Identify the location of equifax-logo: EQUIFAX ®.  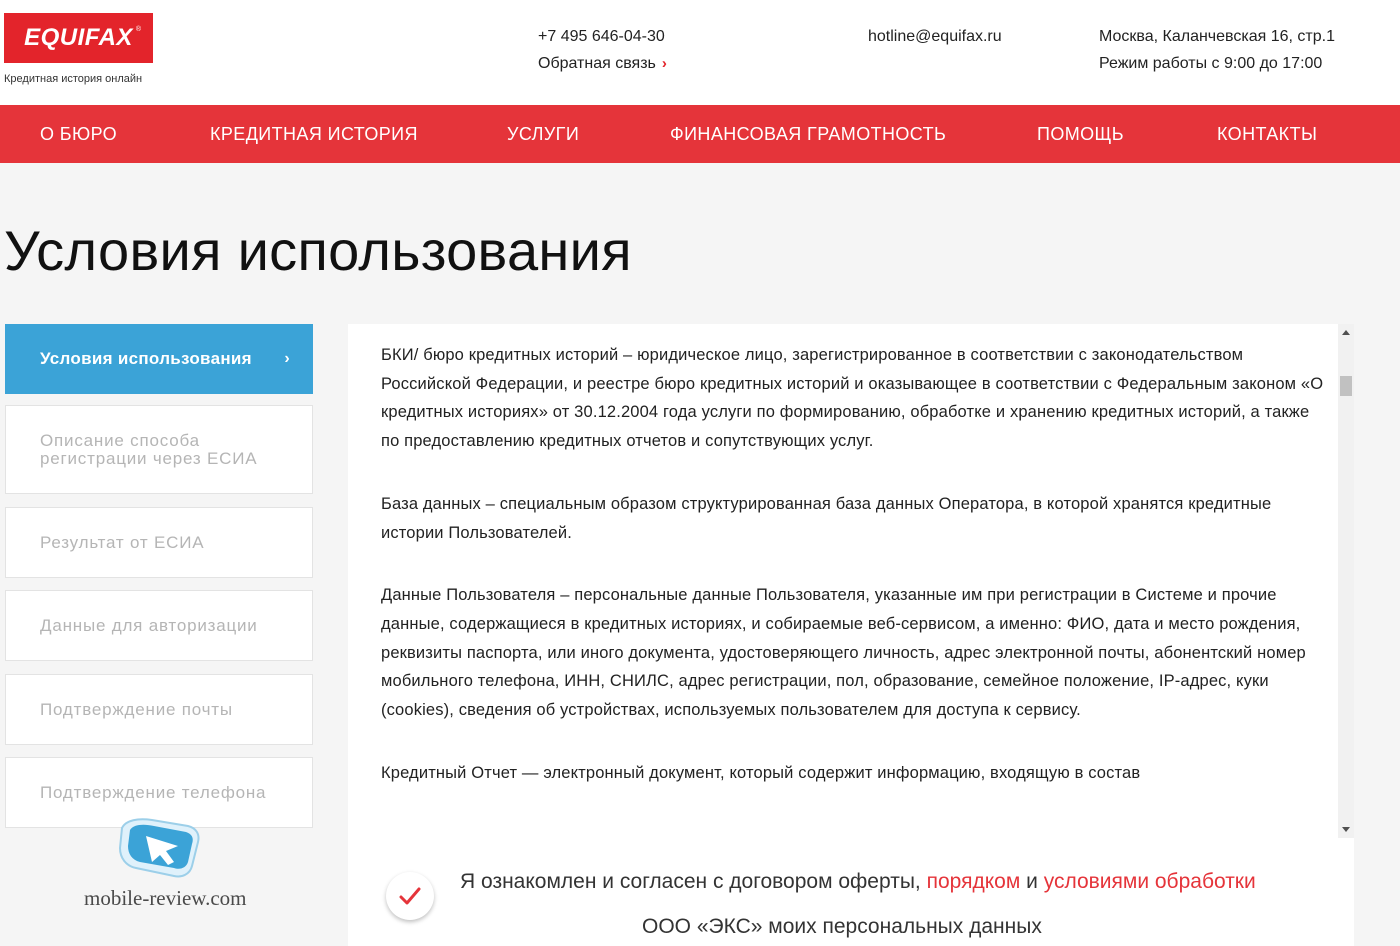
(78, 38).